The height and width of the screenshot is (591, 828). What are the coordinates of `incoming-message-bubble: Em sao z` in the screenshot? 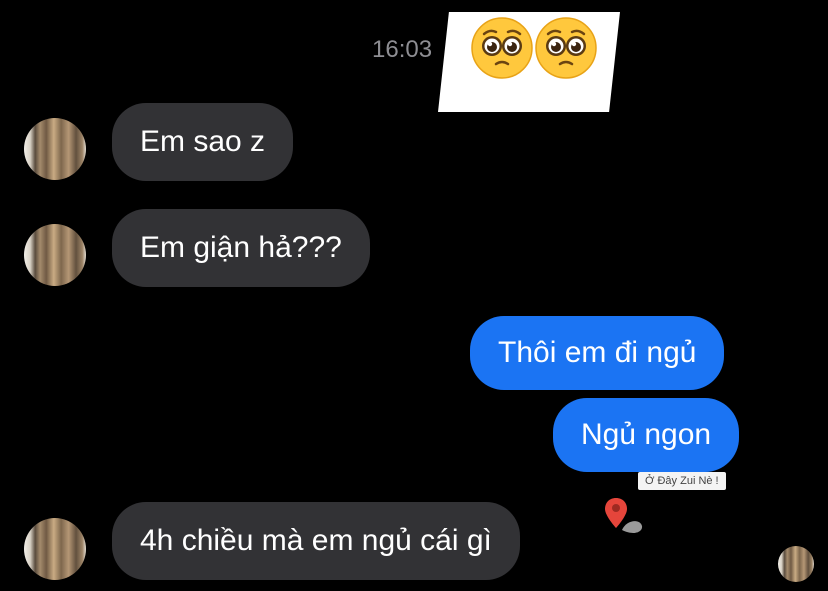 It's located at (203, 142).